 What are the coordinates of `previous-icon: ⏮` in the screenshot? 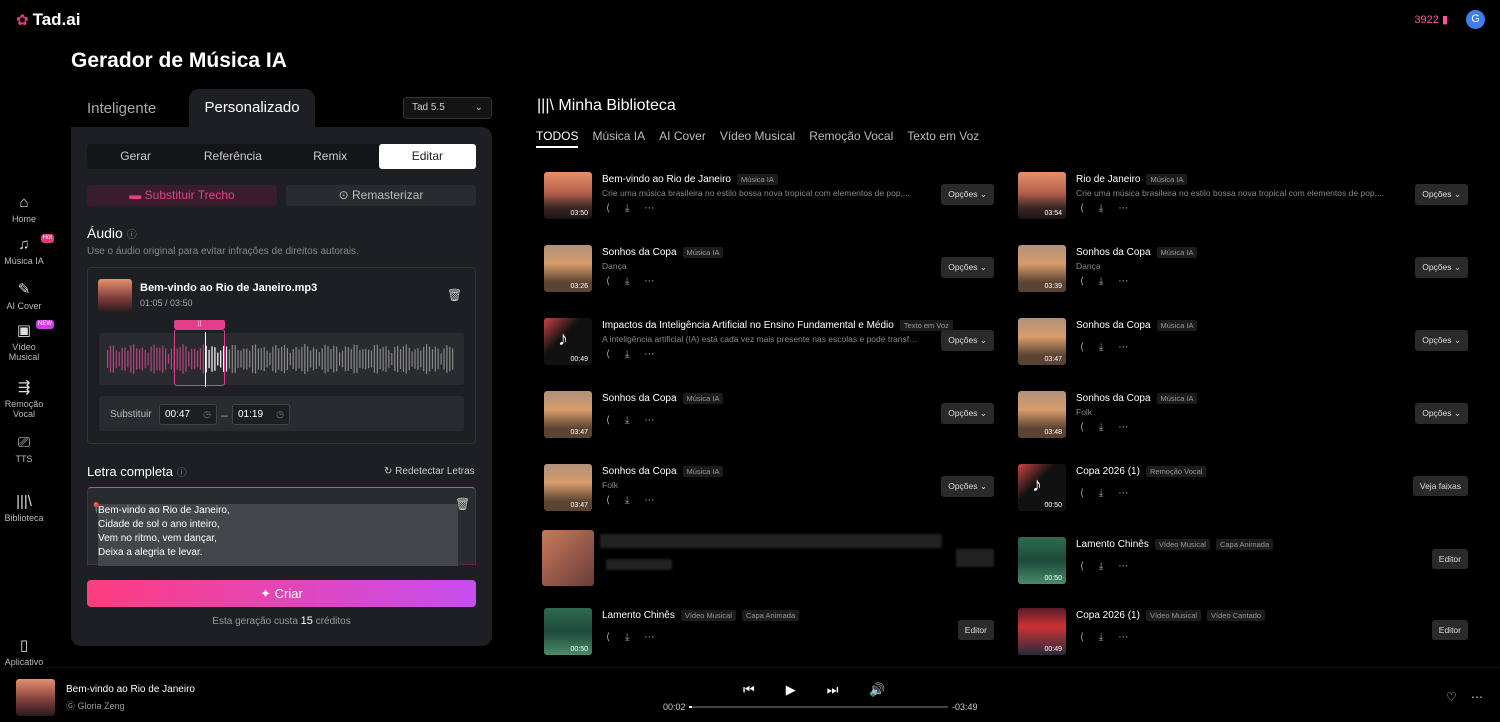 It's located at (749, 690).